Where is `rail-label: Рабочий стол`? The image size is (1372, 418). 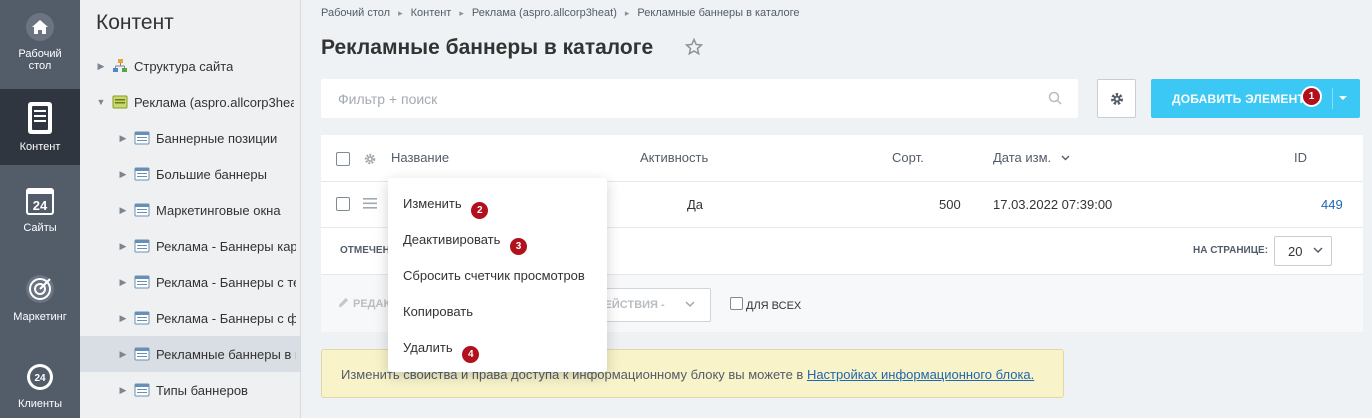 rail-label: Рабочий стол is located at coordinates (40, 60).